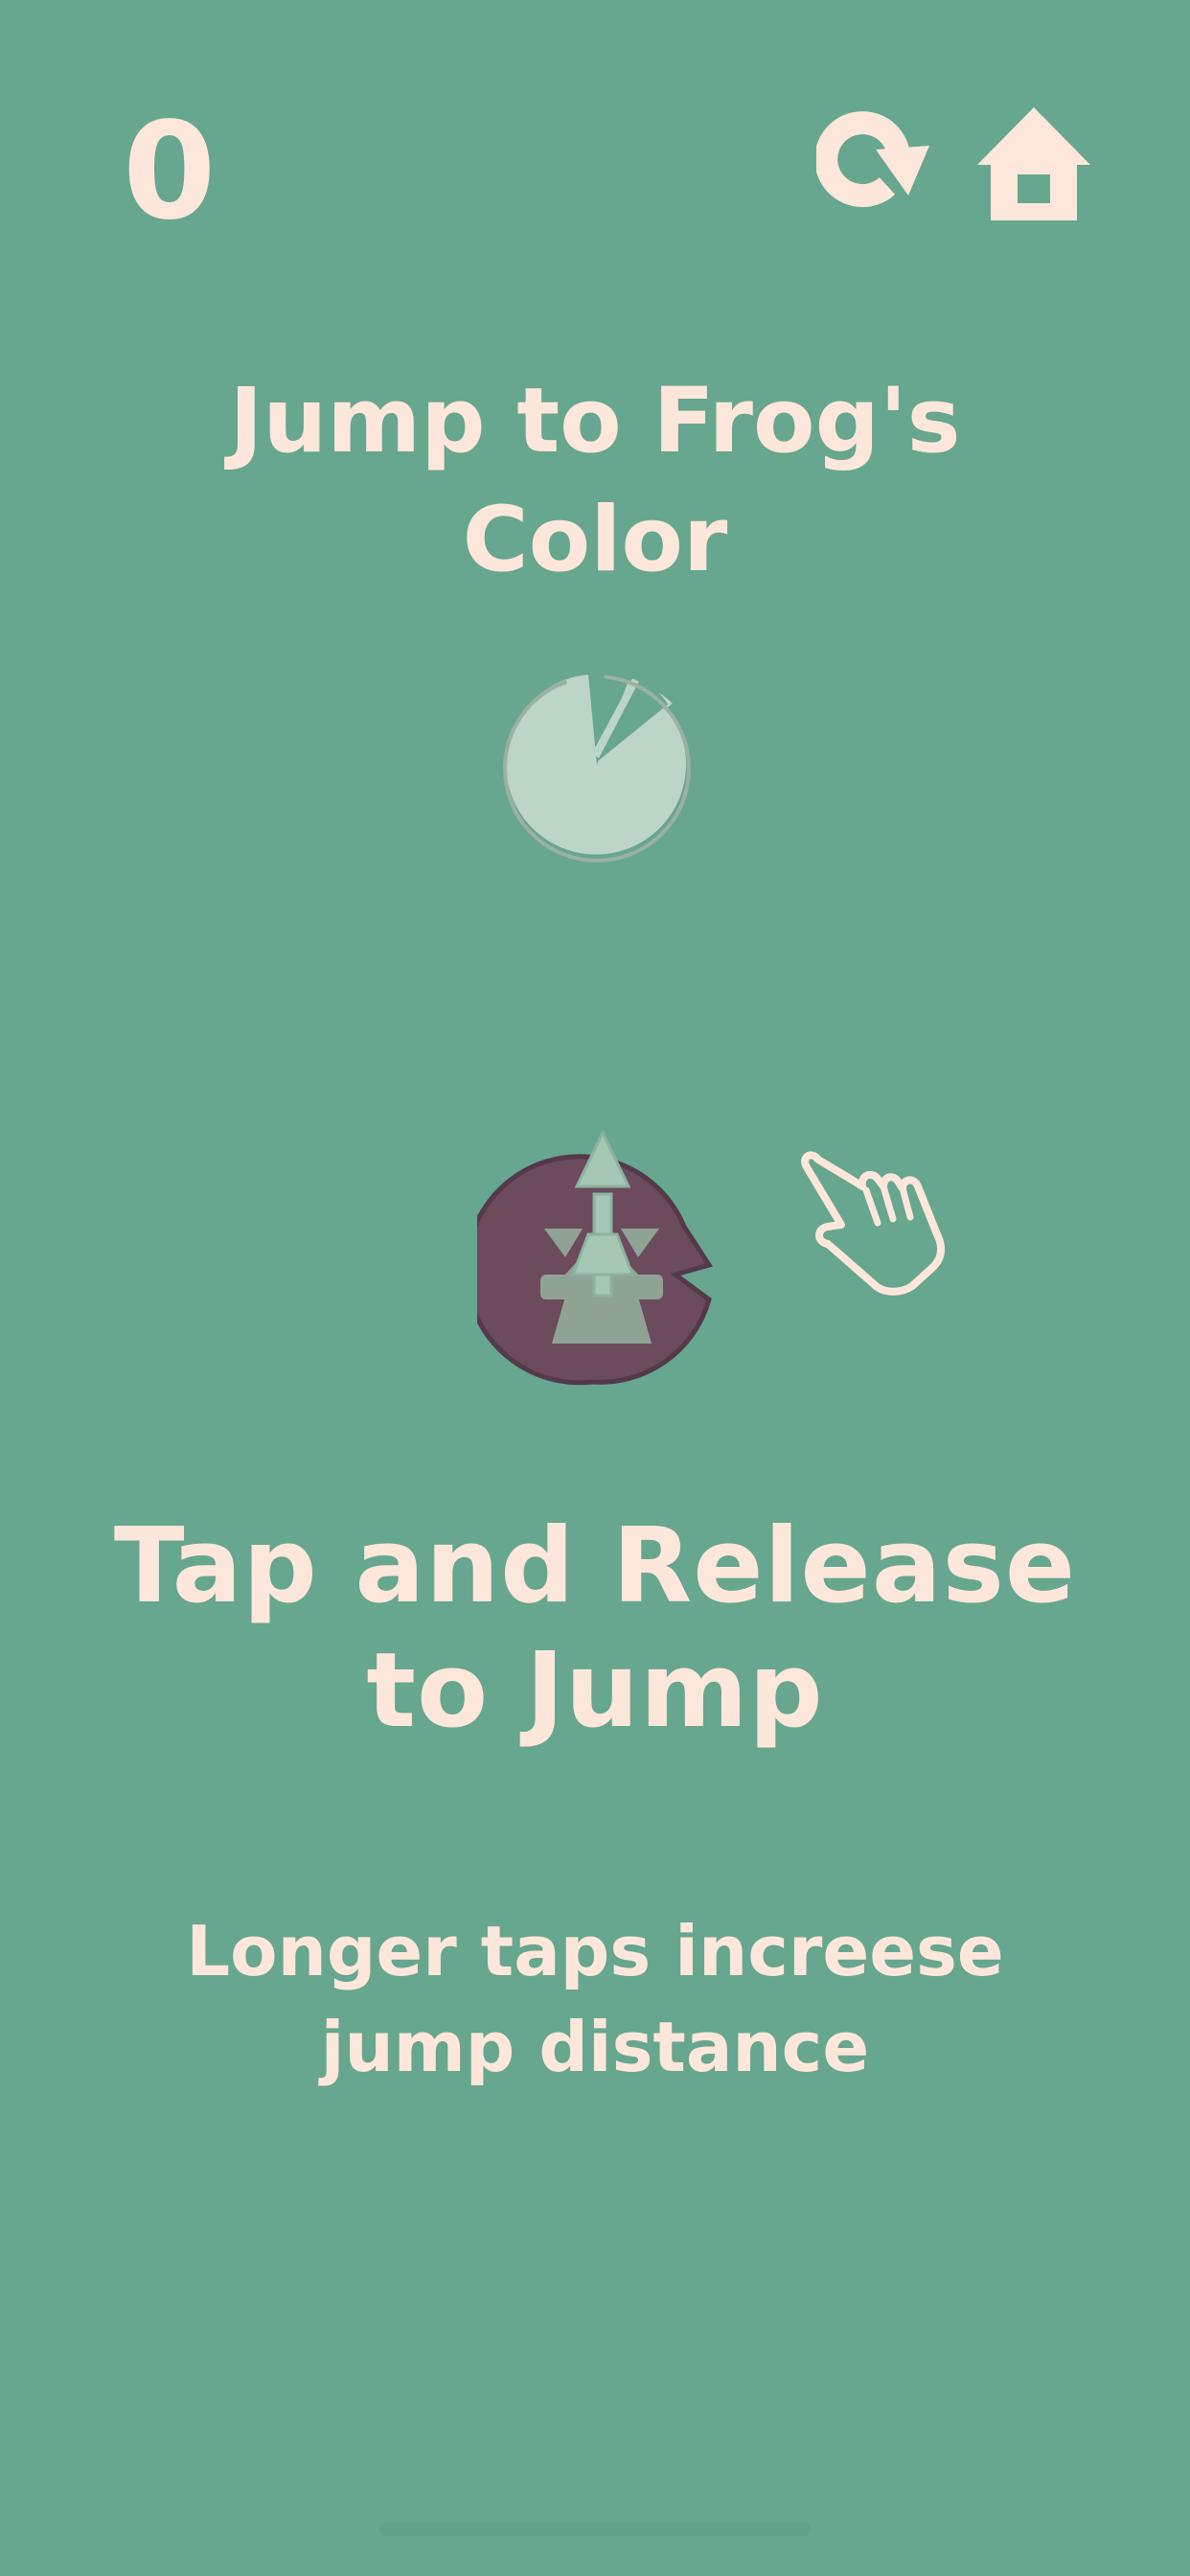  I want to click on frog-on-pad, so click(589, 1257).